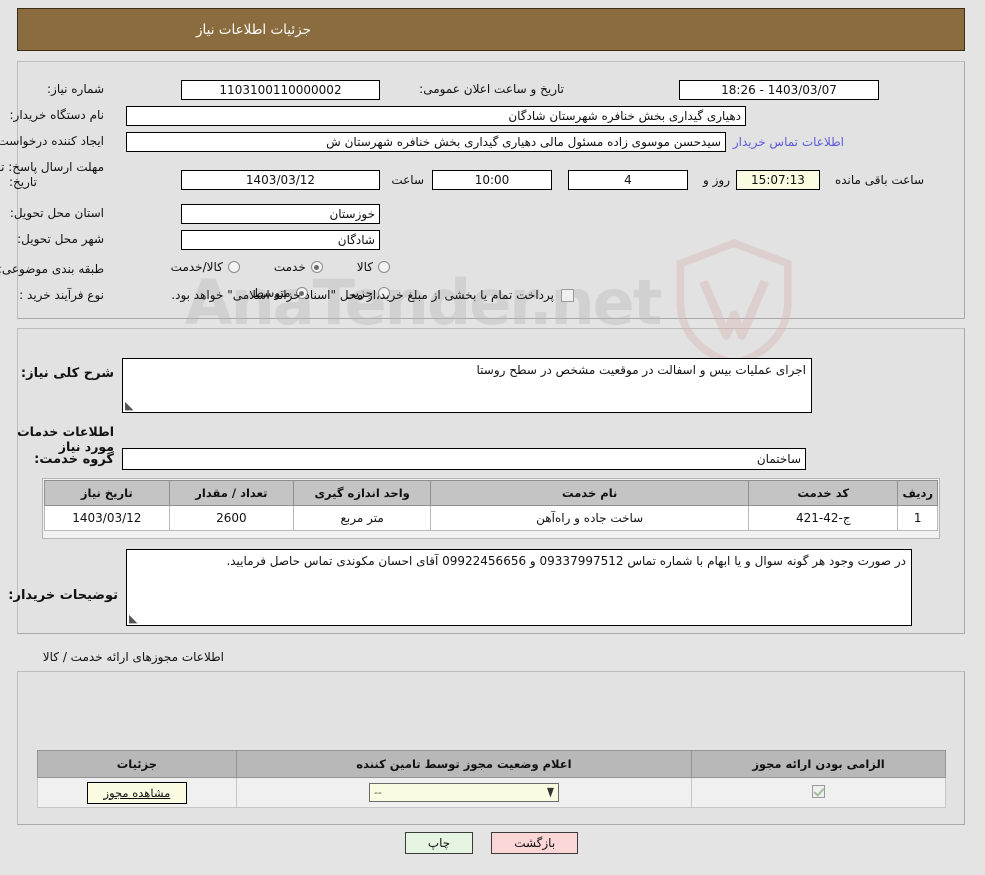  I want to click on cell-code: ج-42-421, so click(824, 518).